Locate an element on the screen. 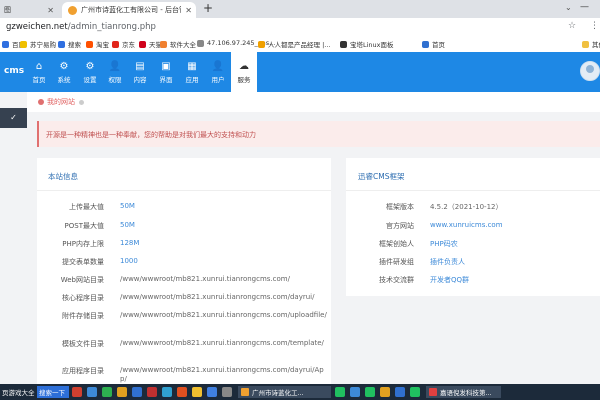  nav-icon: ⌂ is located at coordinates (39, 66).